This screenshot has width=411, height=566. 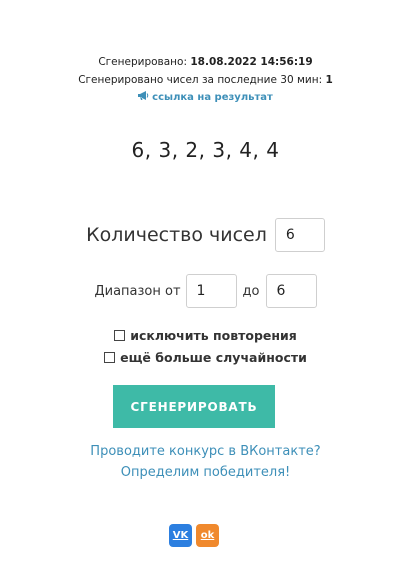 I want to click on generated-count-value: 1, so click(x=329, y=80).